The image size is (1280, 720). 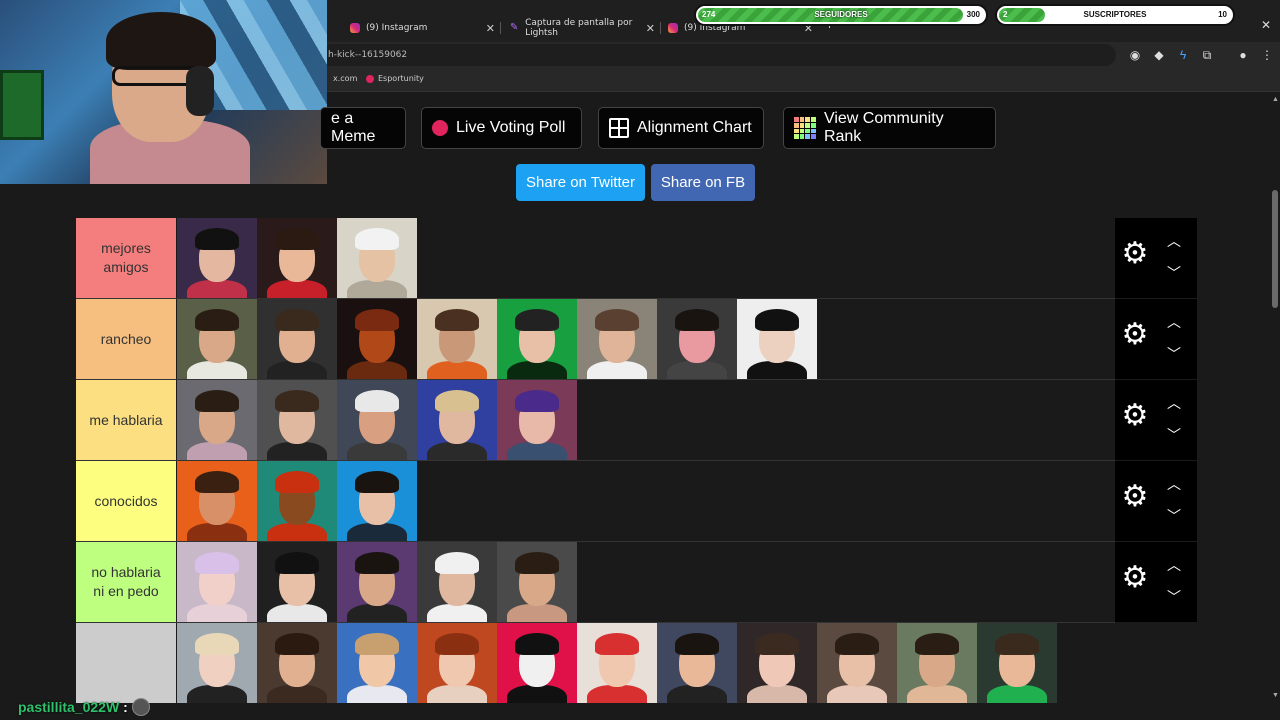 What do you see at coordinates (126, 582) in the screenshot?
I see `tier-label: no hablaria ni en pedo` at bounding box center [126, 582].